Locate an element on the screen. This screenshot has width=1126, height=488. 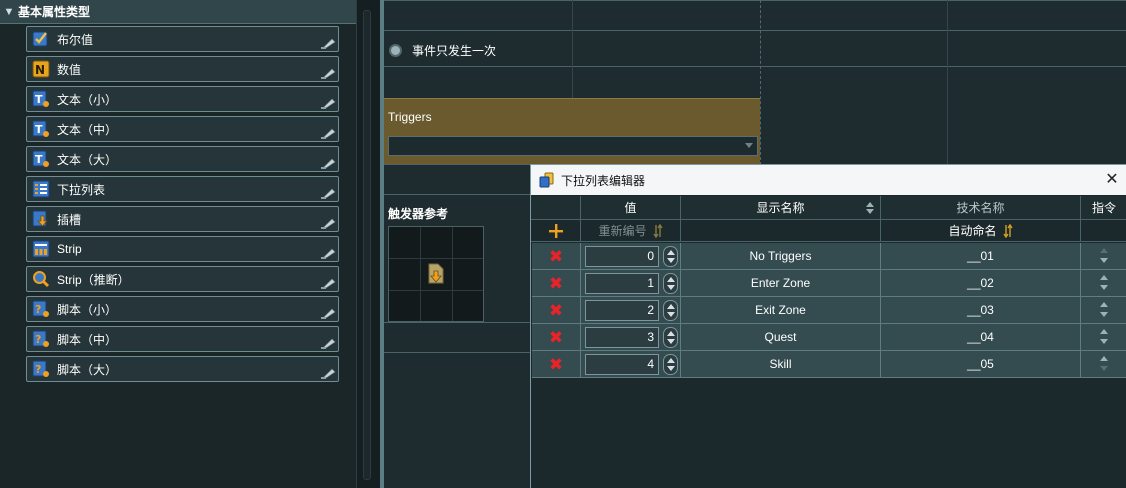
value-input: 0 is located at coordinates (622, 256).